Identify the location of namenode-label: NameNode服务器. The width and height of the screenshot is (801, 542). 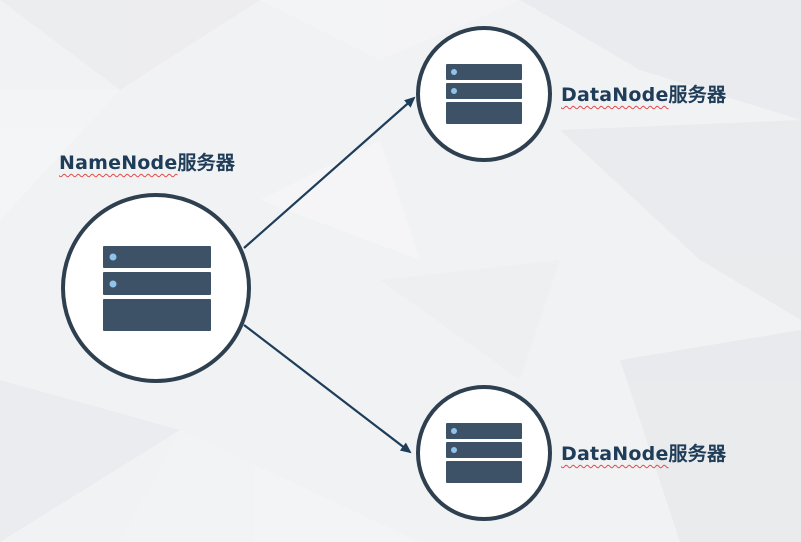
(147, 161).